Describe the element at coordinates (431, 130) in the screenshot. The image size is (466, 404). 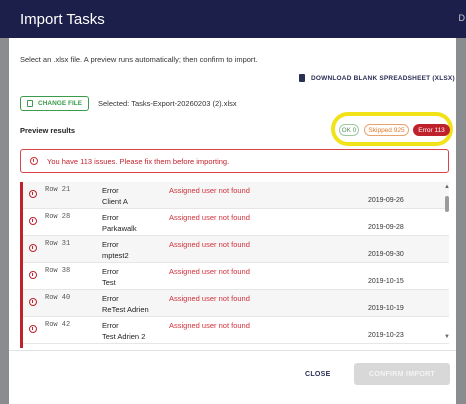
I see `error-count-badge: Error 113` at that location.